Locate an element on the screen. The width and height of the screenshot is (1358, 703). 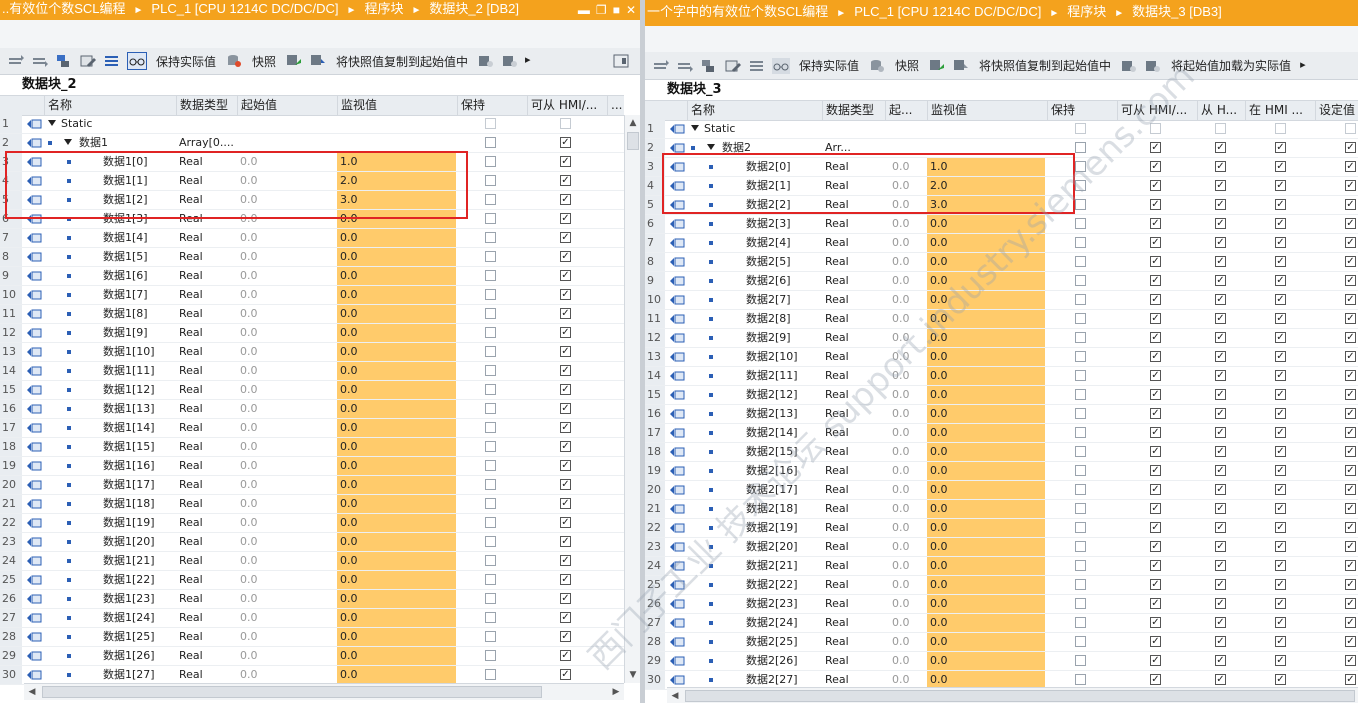
right-hscroll-thumb is located at coordinates (1020, 696).